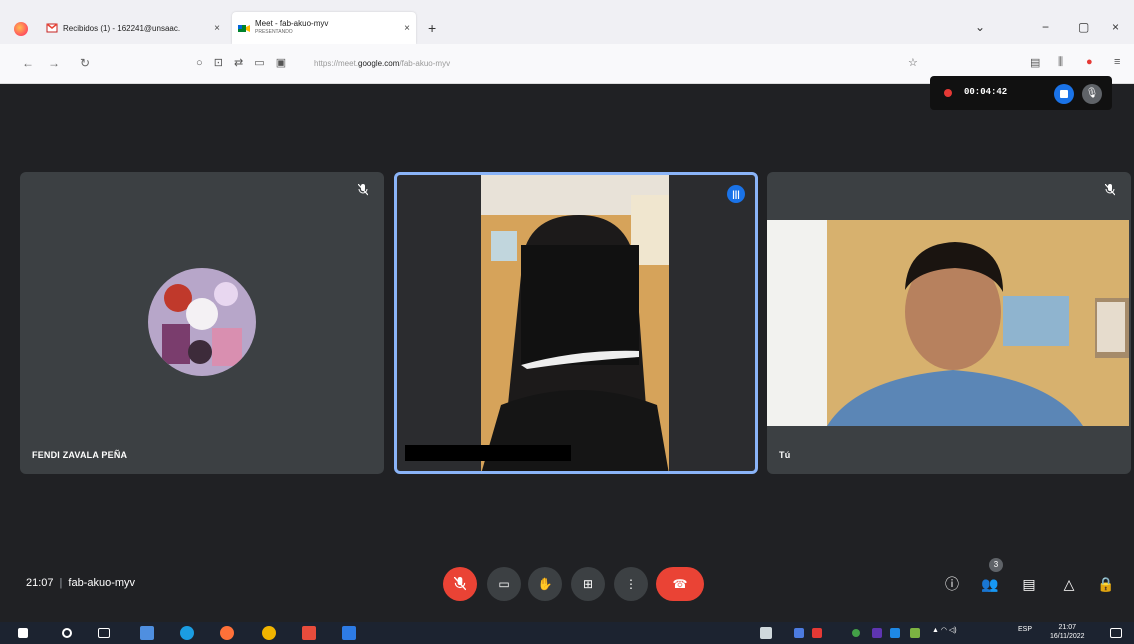  I want to click on camera-toggle-button: ▭, so click(504, 584).